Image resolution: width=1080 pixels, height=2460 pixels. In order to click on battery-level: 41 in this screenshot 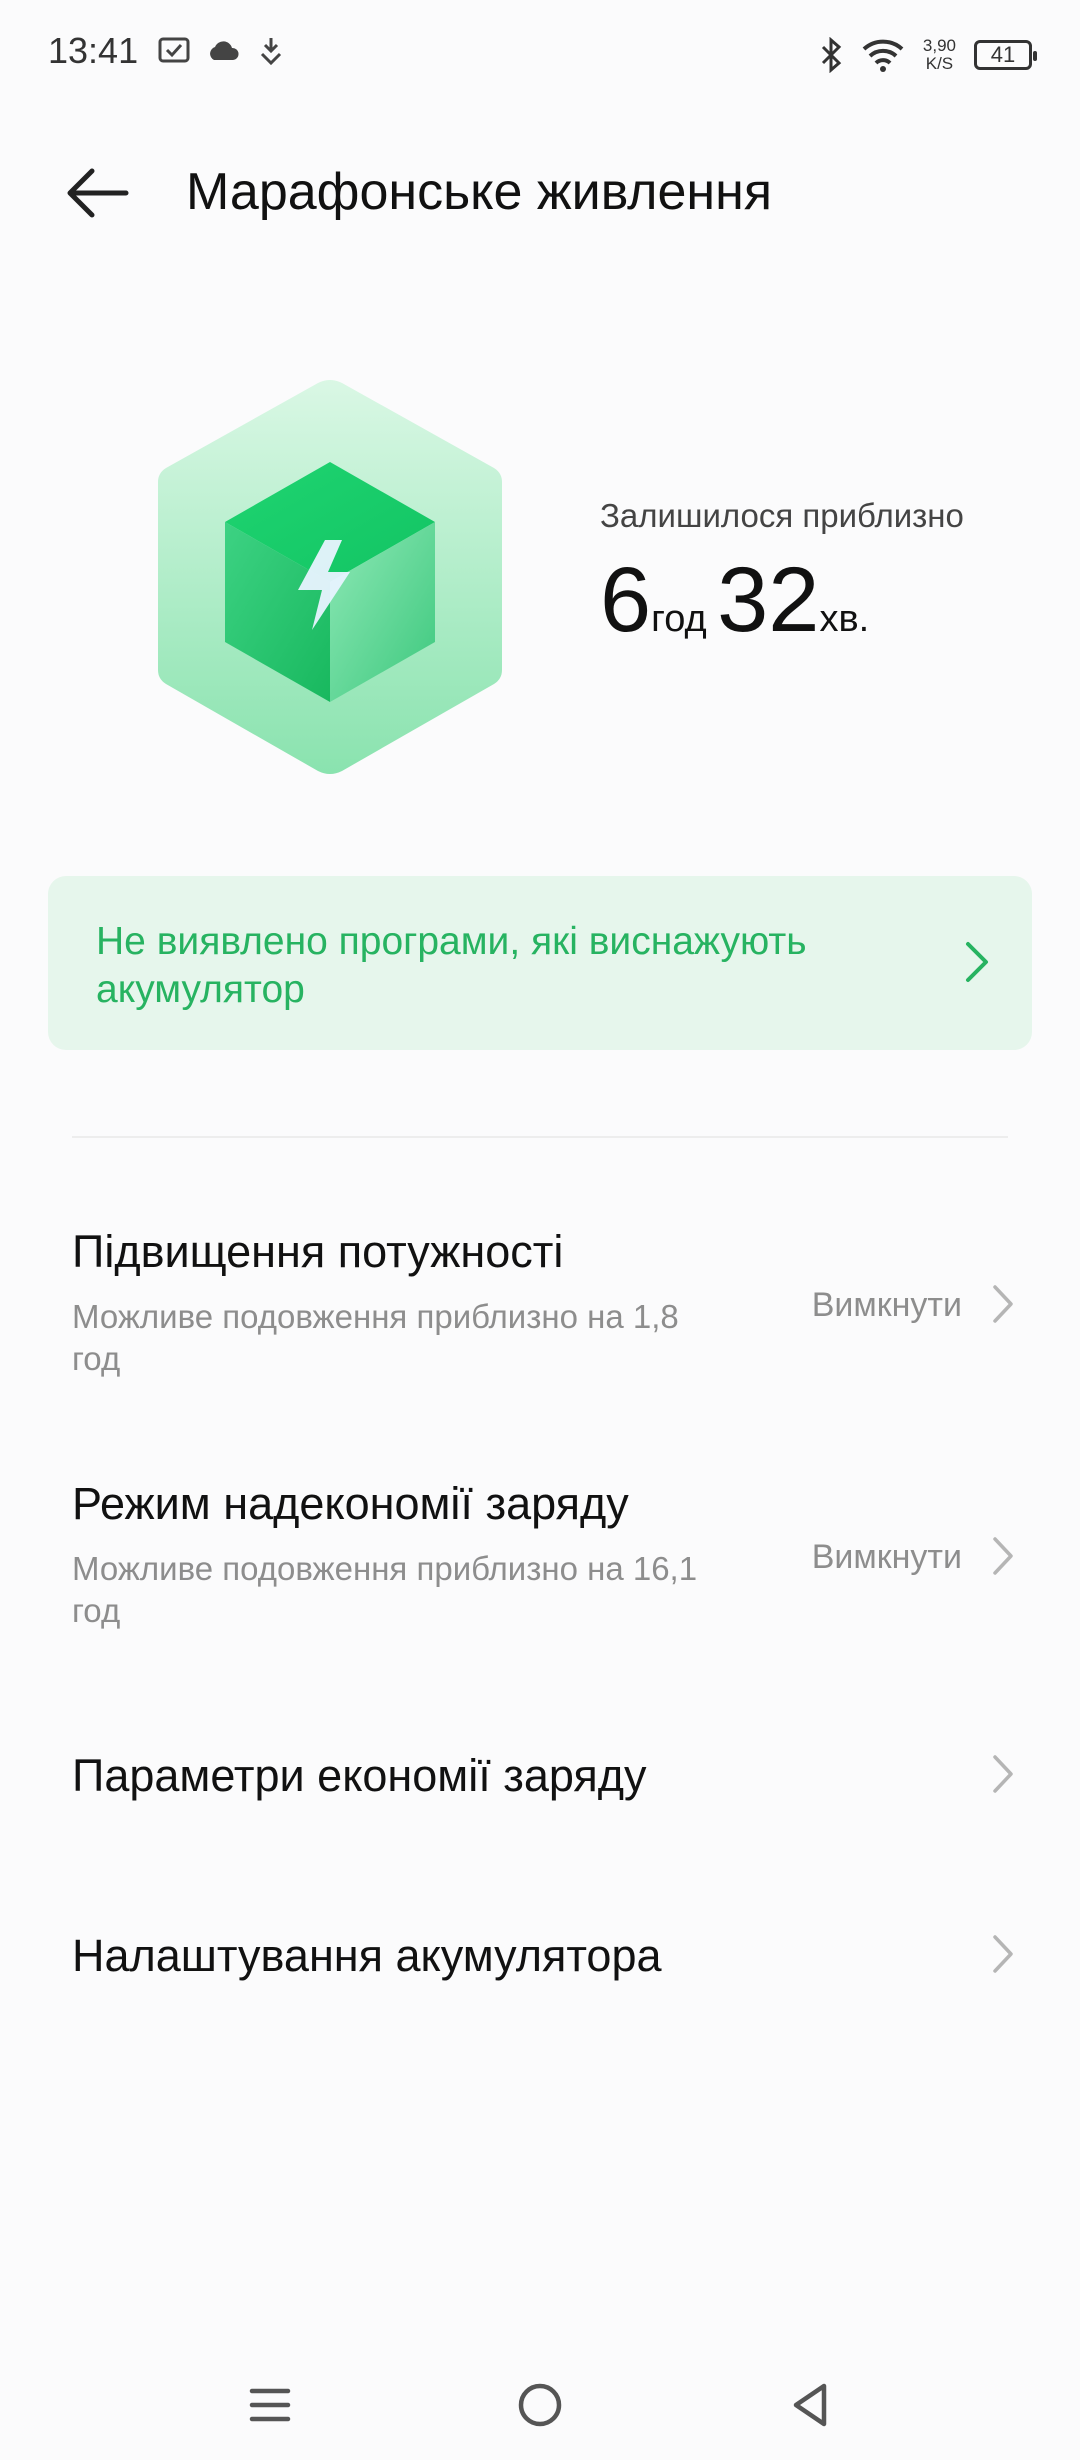, I will do `click(1003, 54)`.